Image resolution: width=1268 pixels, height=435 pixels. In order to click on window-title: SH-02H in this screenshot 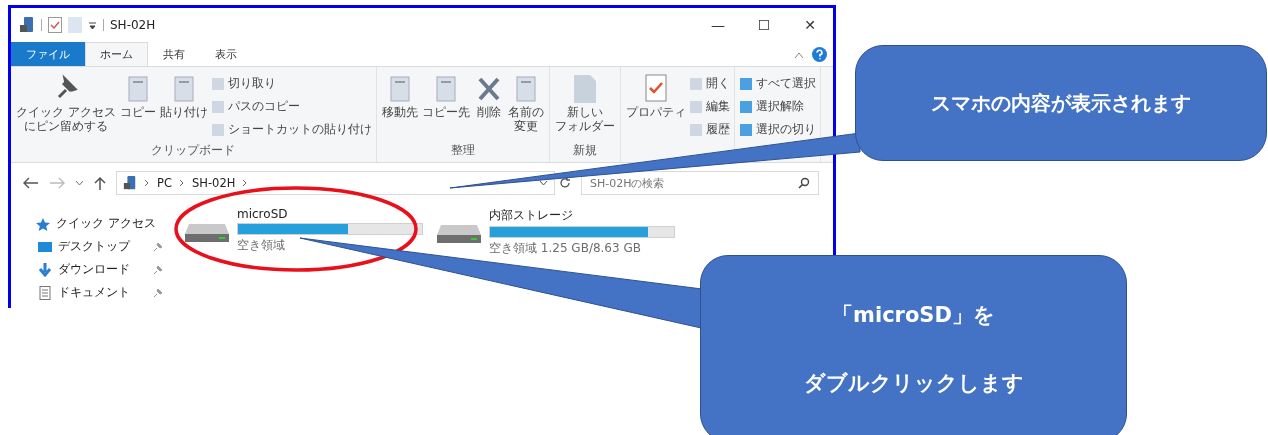, I will do `click(133, 25)`.